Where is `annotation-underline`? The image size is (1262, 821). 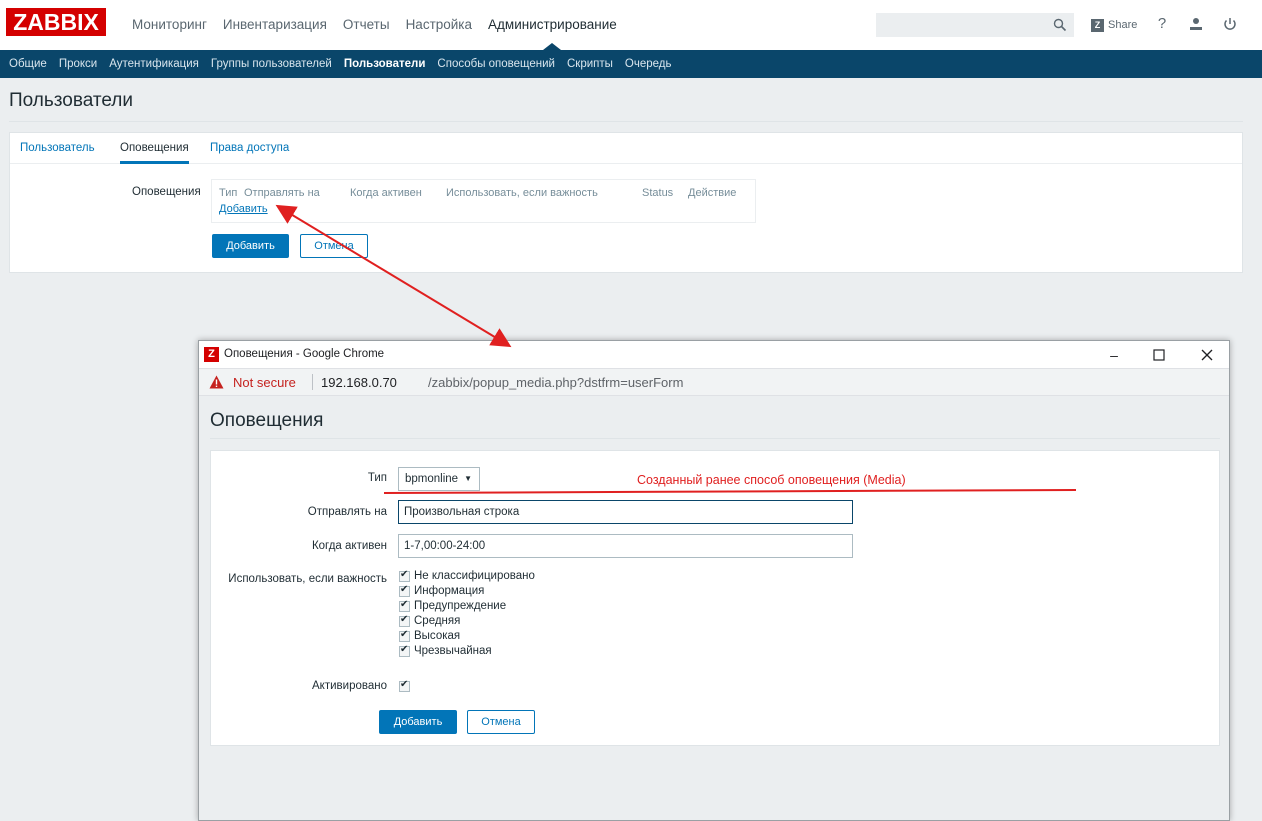 annotation-underline is located at coordinates (730, 491).